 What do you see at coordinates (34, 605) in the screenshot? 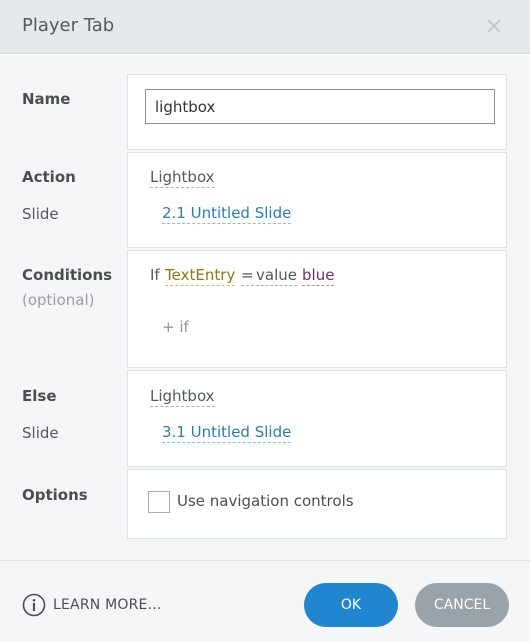
I see `info-icon` at bounding box center [34, 605].